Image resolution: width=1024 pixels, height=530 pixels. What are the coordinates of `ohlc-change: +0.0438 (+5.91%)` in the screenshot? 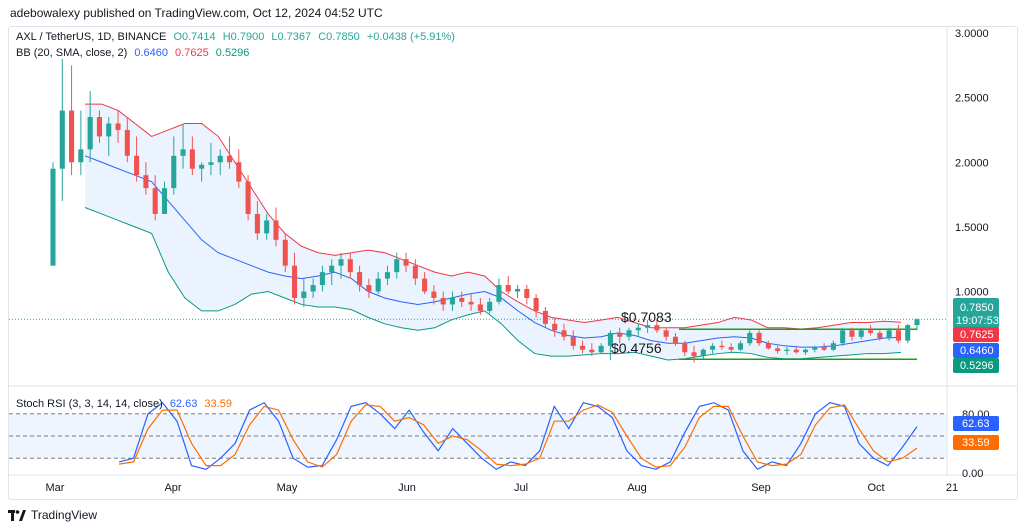 It's located at (410, 37).